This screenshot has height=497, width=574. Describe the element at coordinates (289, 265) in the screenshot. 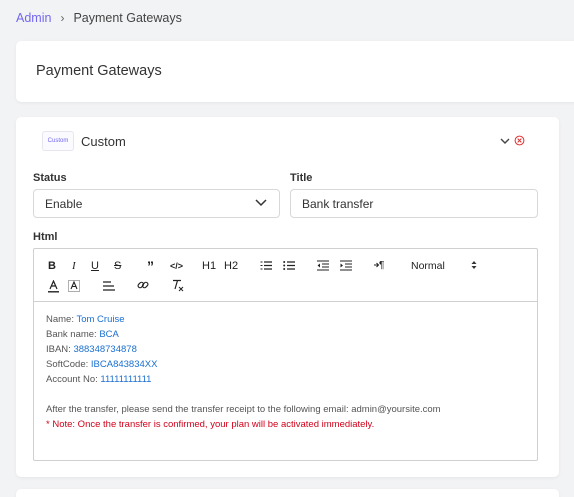

I see `bullet-list-icon` at that location.